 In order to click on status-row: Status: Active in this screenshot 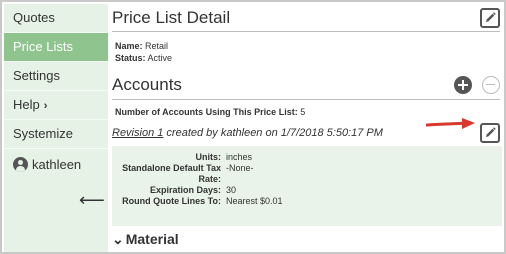, I will do `click(306, 58)`.